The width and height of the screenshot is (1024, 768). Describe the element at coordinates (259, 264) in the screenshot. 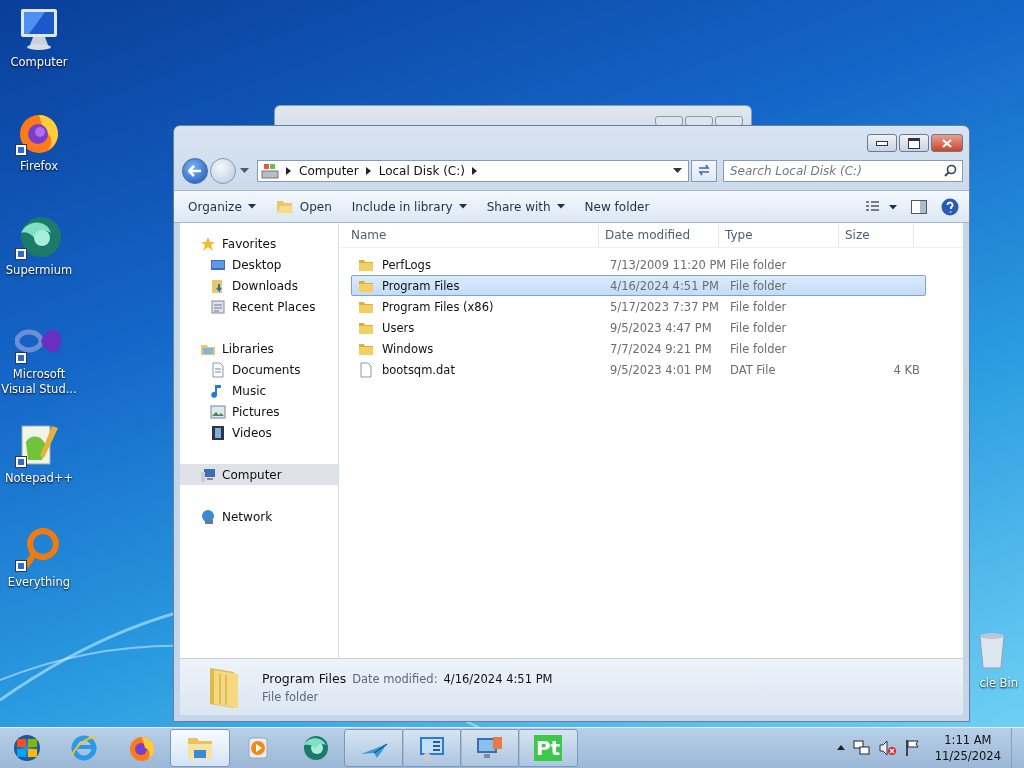

I see `nav-item: Desktop` at that location.